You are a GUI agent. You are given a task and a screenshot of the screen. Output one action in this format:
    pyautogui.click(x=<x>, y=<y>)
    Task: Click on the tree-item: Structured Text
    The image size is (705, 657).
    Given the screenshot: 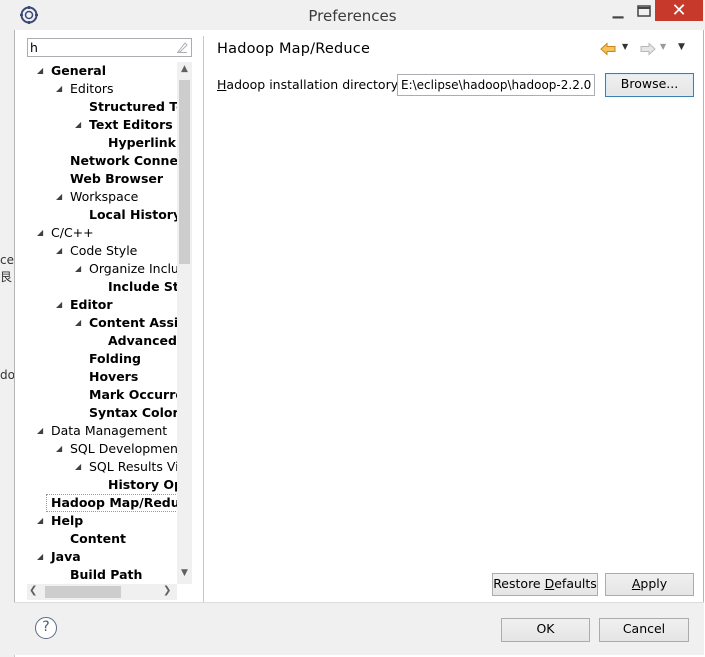 What is the action you would take?
    pyautogui.click(x=134, y=107)
    